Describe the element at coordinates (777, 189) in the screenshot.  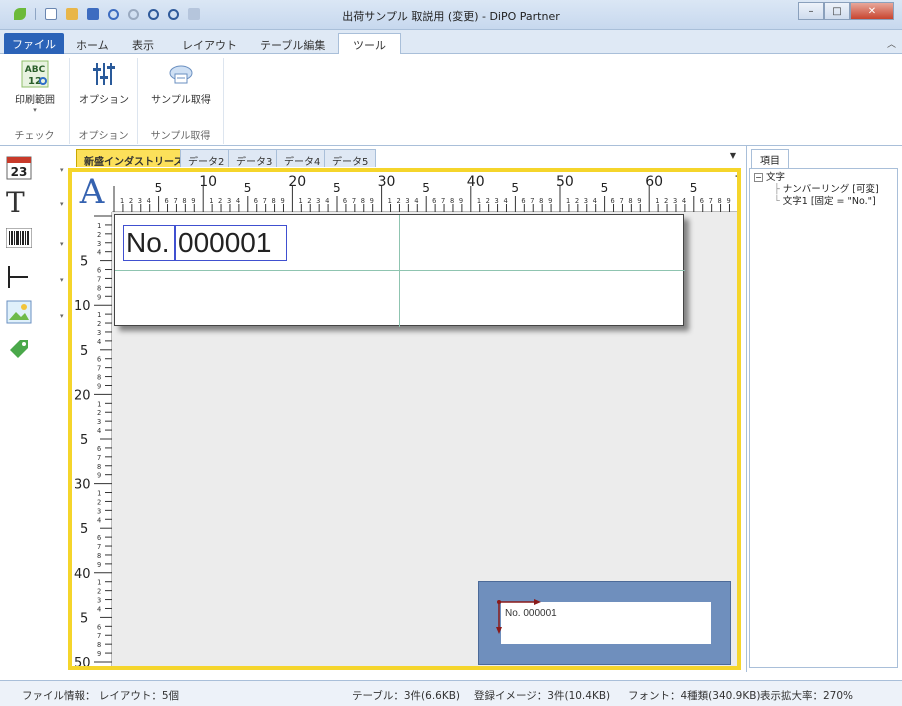
I see `tree-connector: ├` at that location.